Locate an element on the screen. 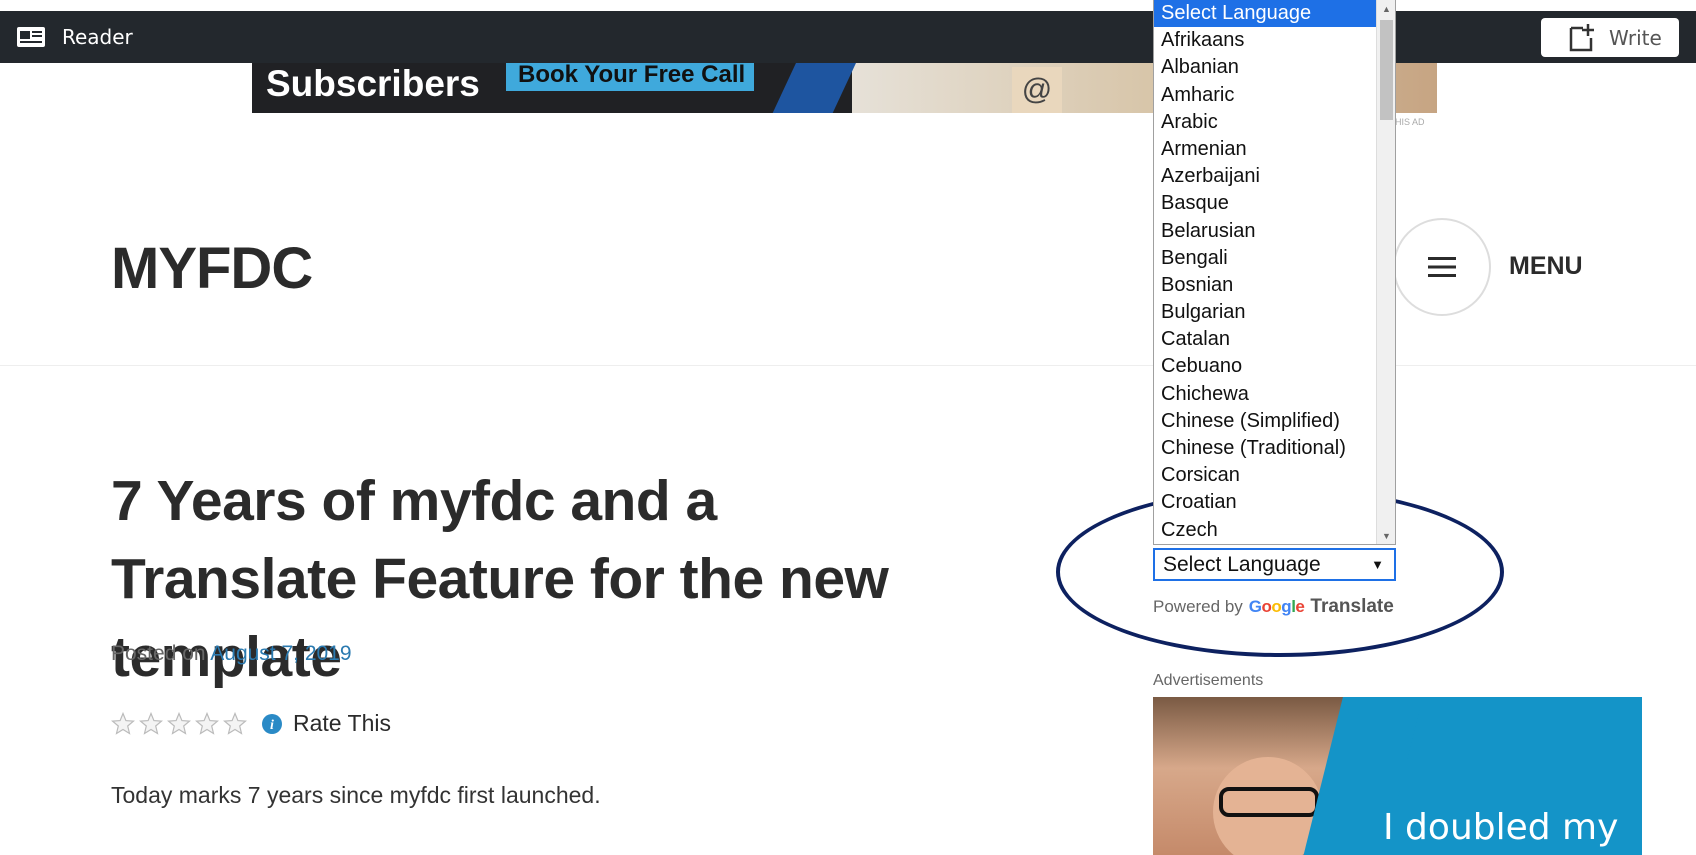 The width and height of the screenshot is (1696, 855). language-select: Select Language ▼ is located at coordinates (1274, 564).